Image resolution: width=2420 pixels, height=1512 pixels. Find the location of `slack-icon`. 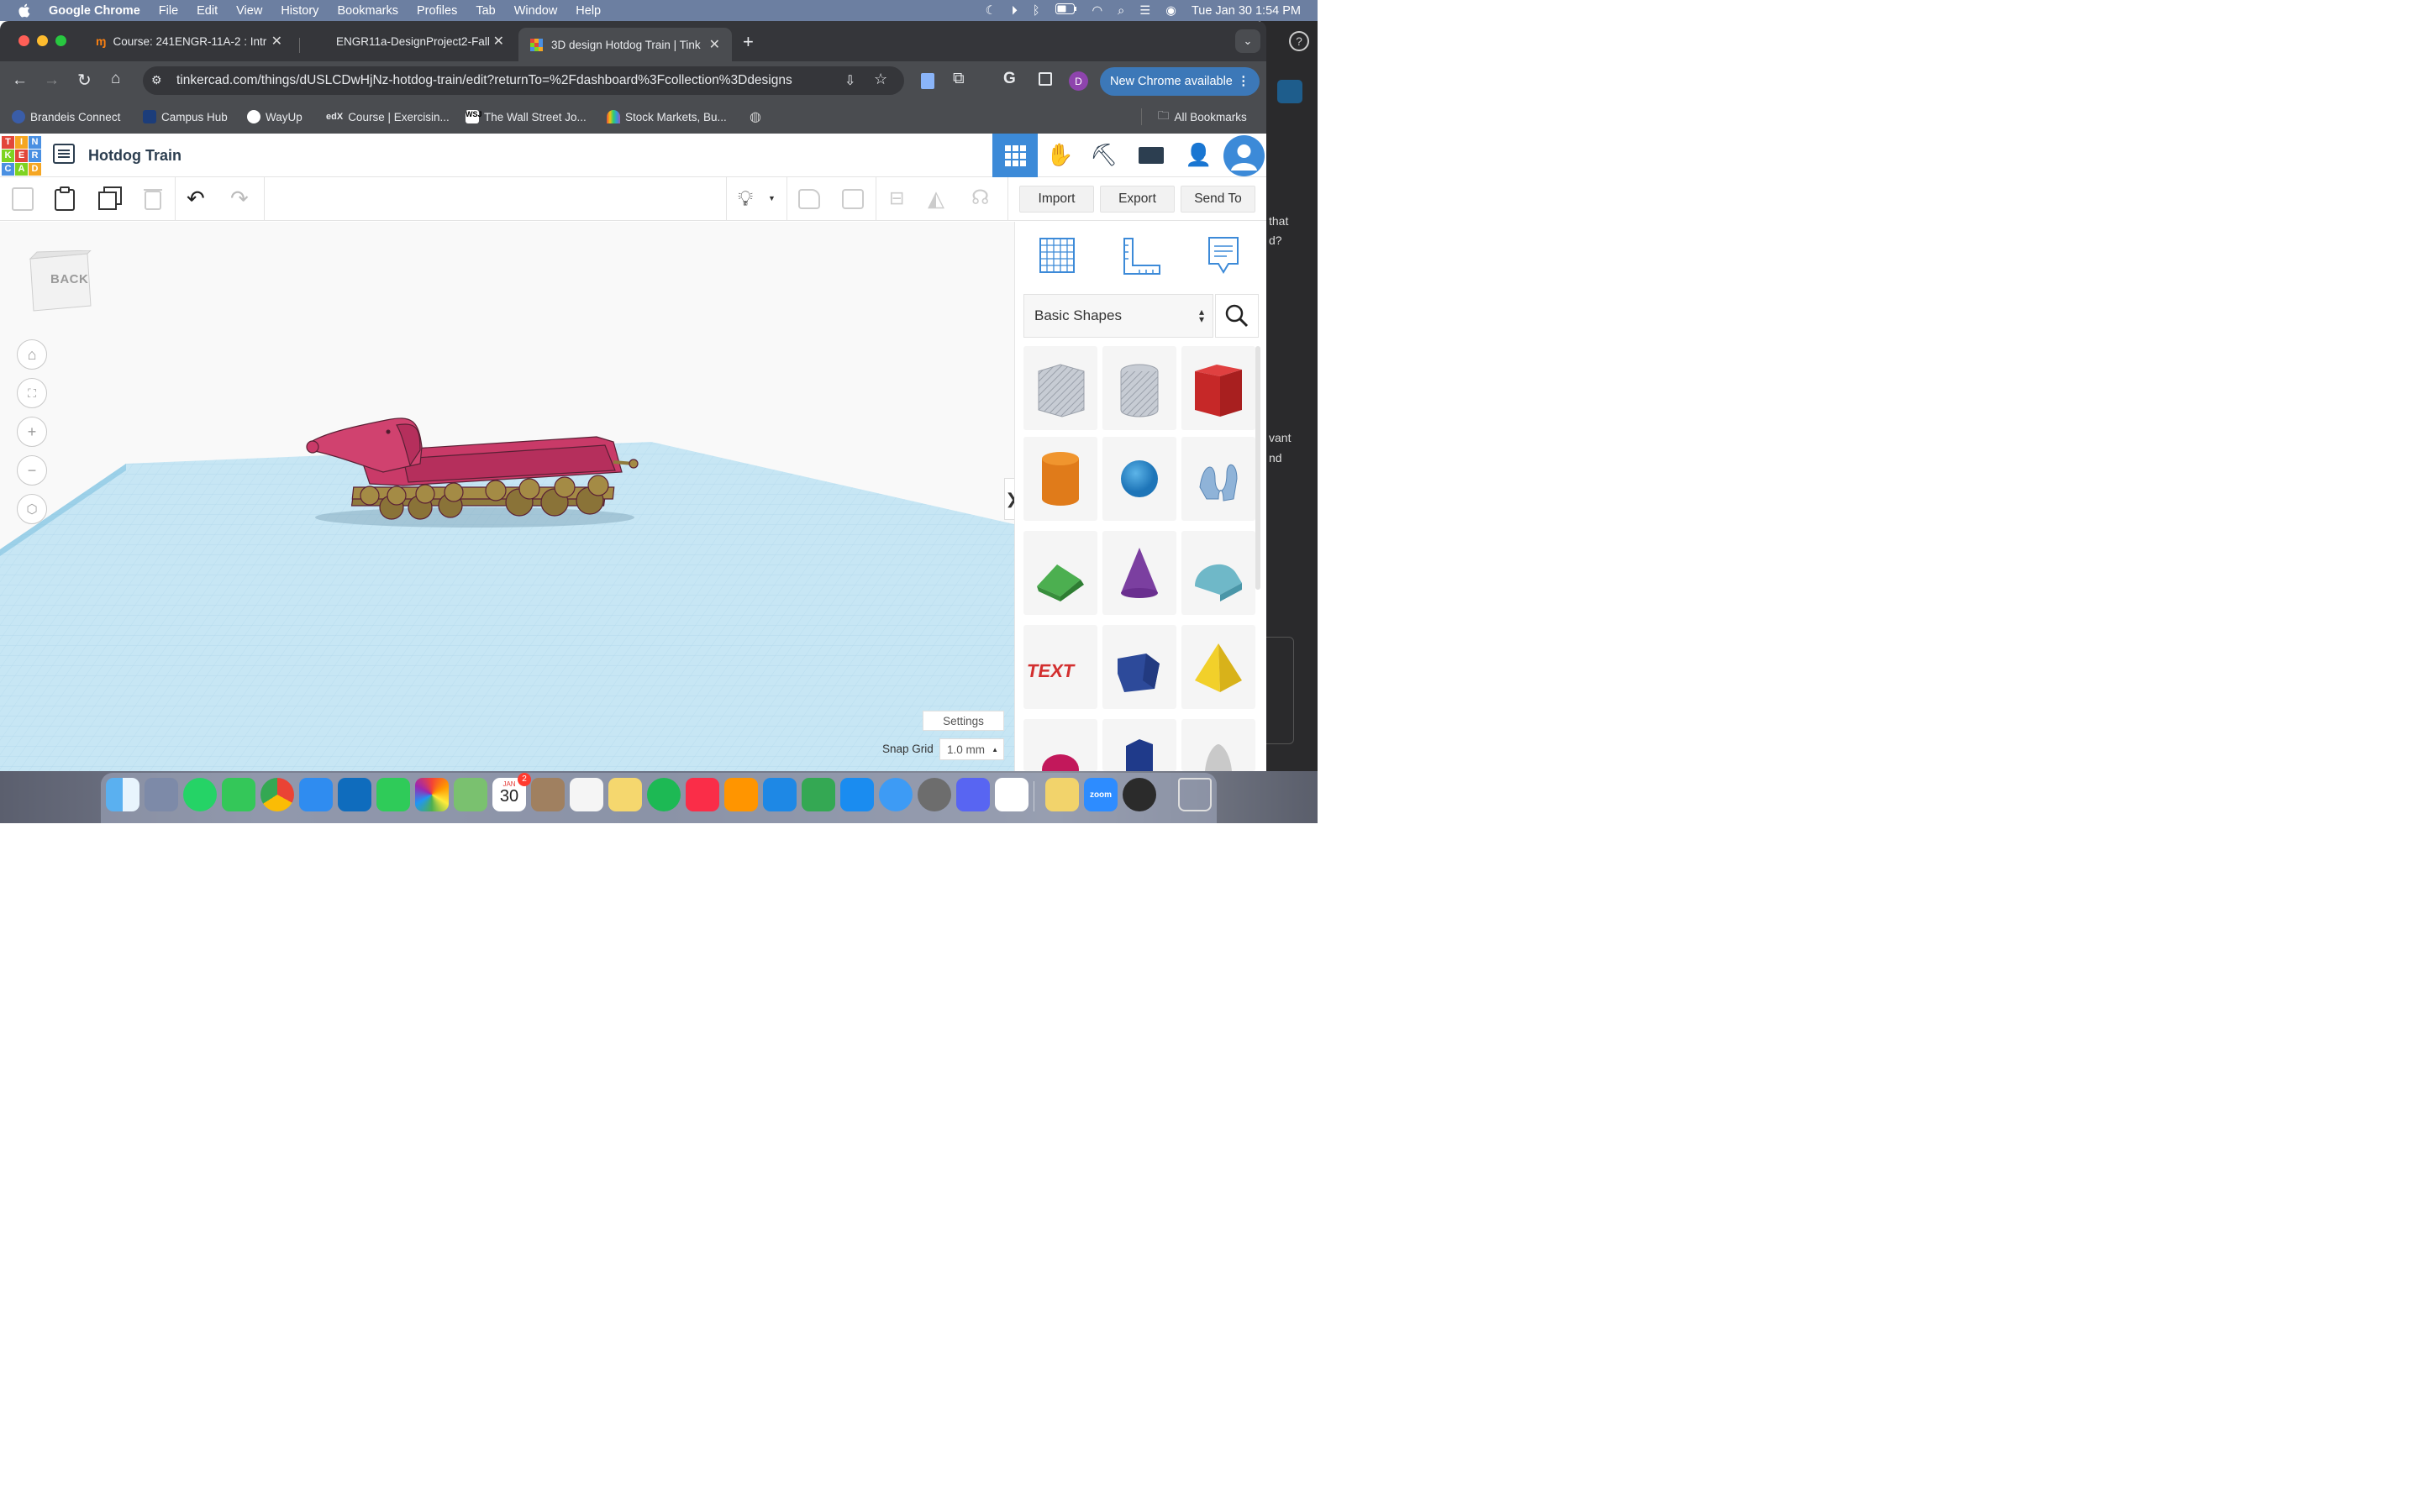

slack-icon is located at coordinates (1012, 794).